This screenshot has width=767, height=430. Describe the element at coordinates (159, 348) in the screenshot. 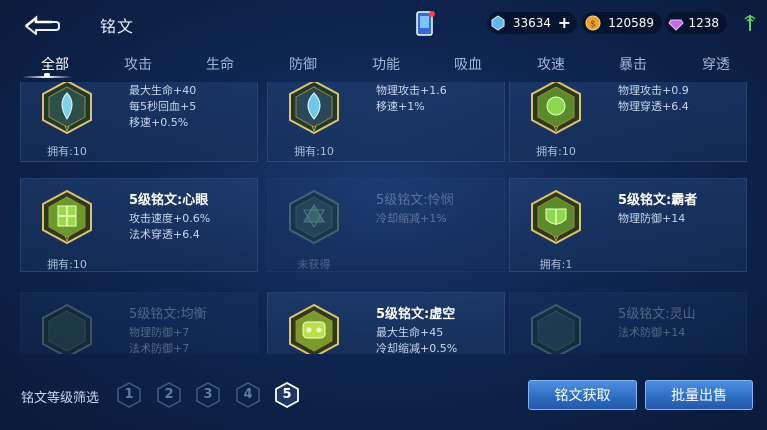

I see `rune-stat: 法术防御+7` at that location.